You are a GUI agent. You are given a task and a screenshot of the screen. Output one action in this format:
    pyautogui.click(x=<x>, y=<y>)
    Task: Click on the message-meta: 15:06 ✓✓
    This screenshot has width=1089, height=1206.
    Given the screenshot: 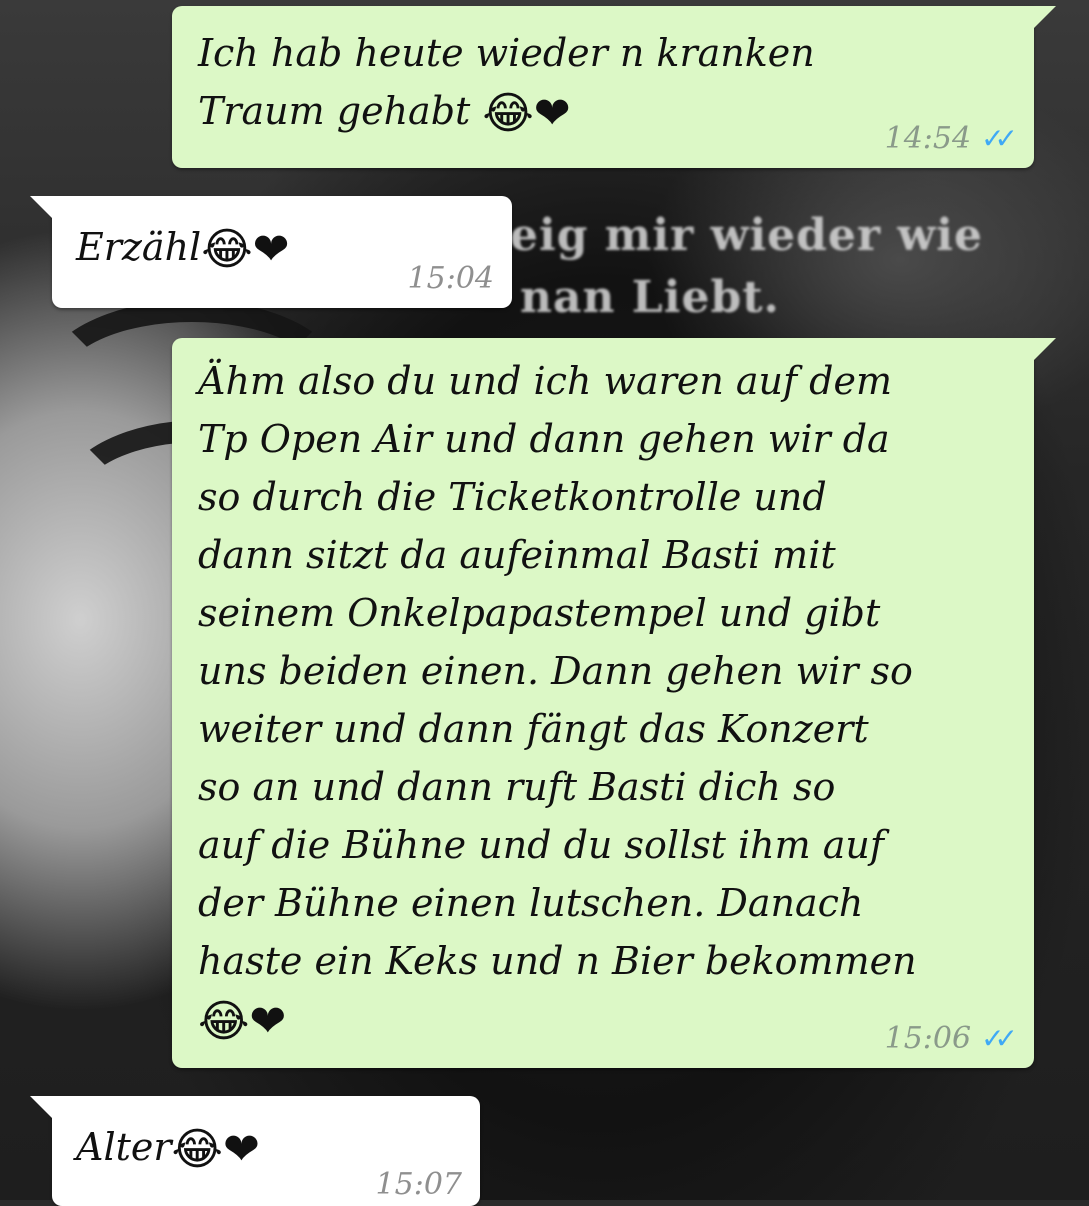 What is the action you would take?
    pyautogui.click(x=951, y=1038)
    